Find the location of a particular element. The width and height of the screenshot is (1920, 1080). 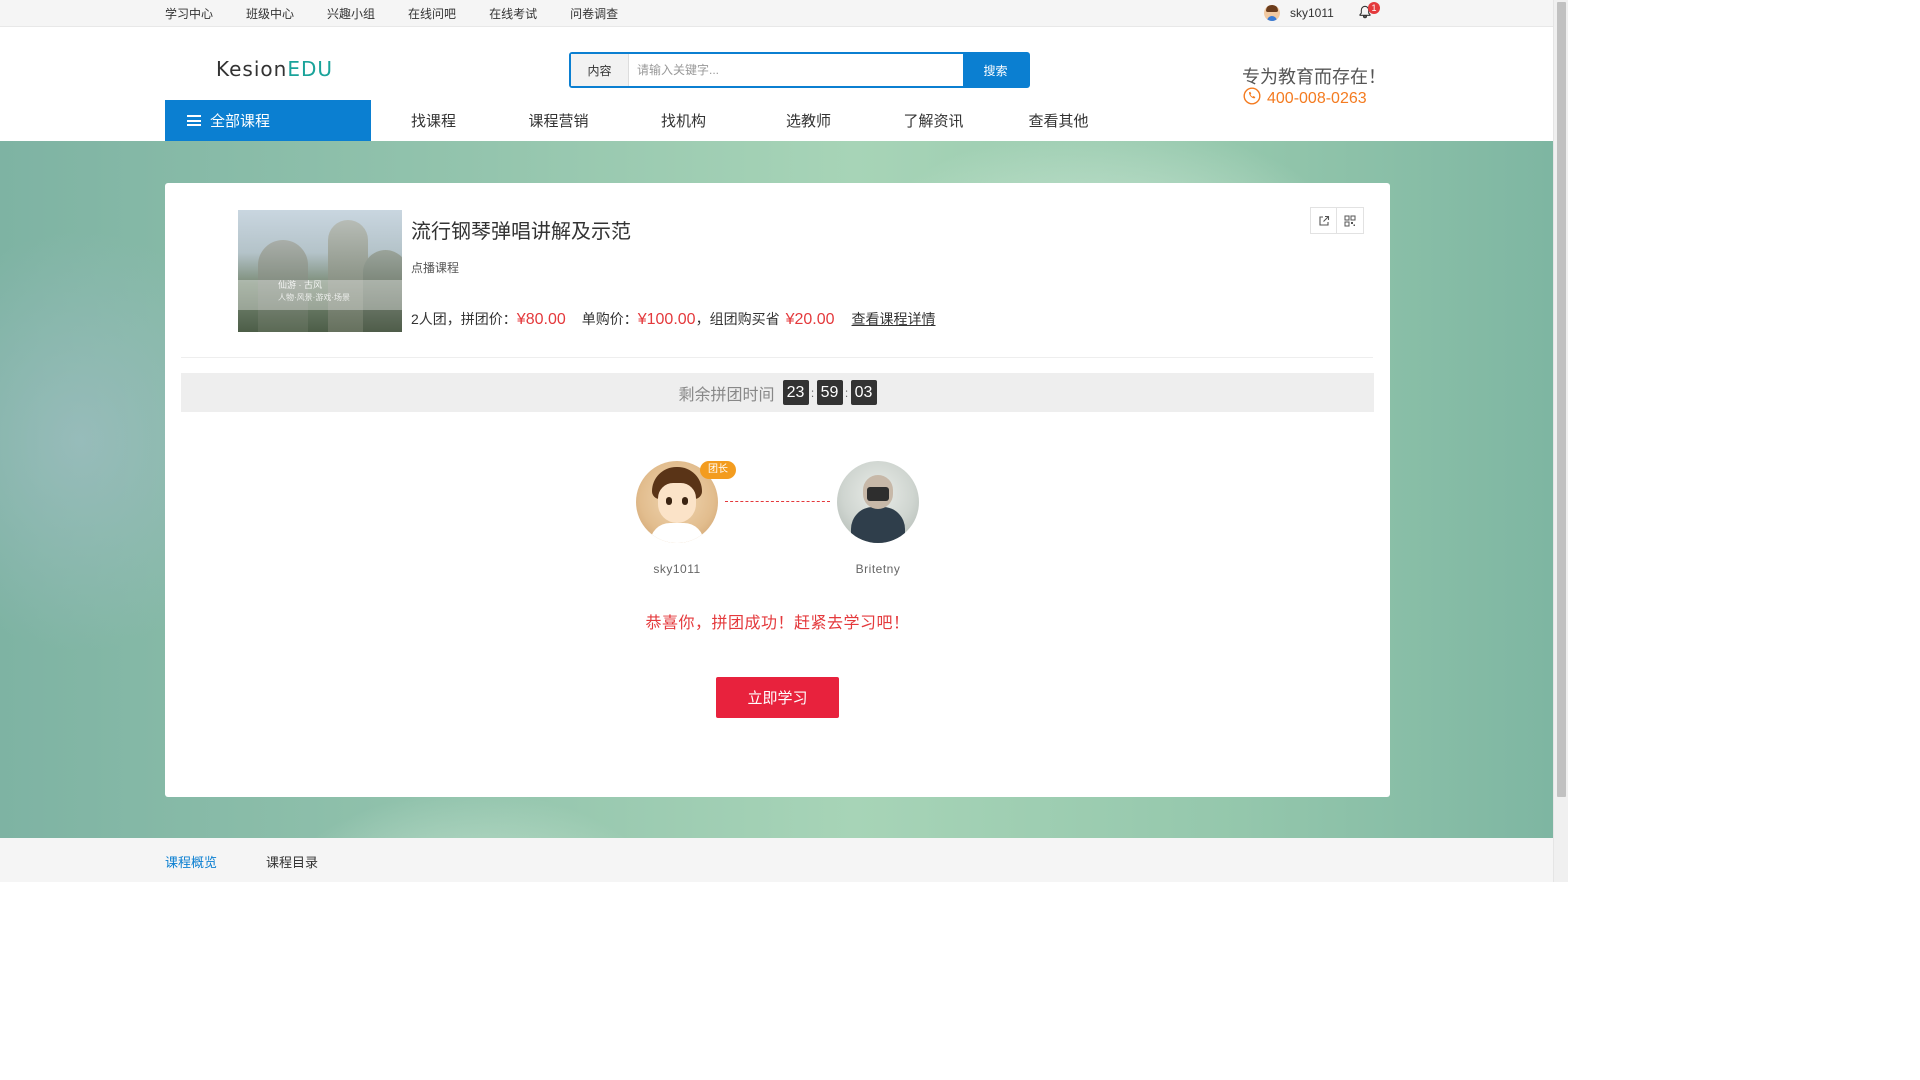

save-price: ¥20.00 is located at coordinates (810, 319).